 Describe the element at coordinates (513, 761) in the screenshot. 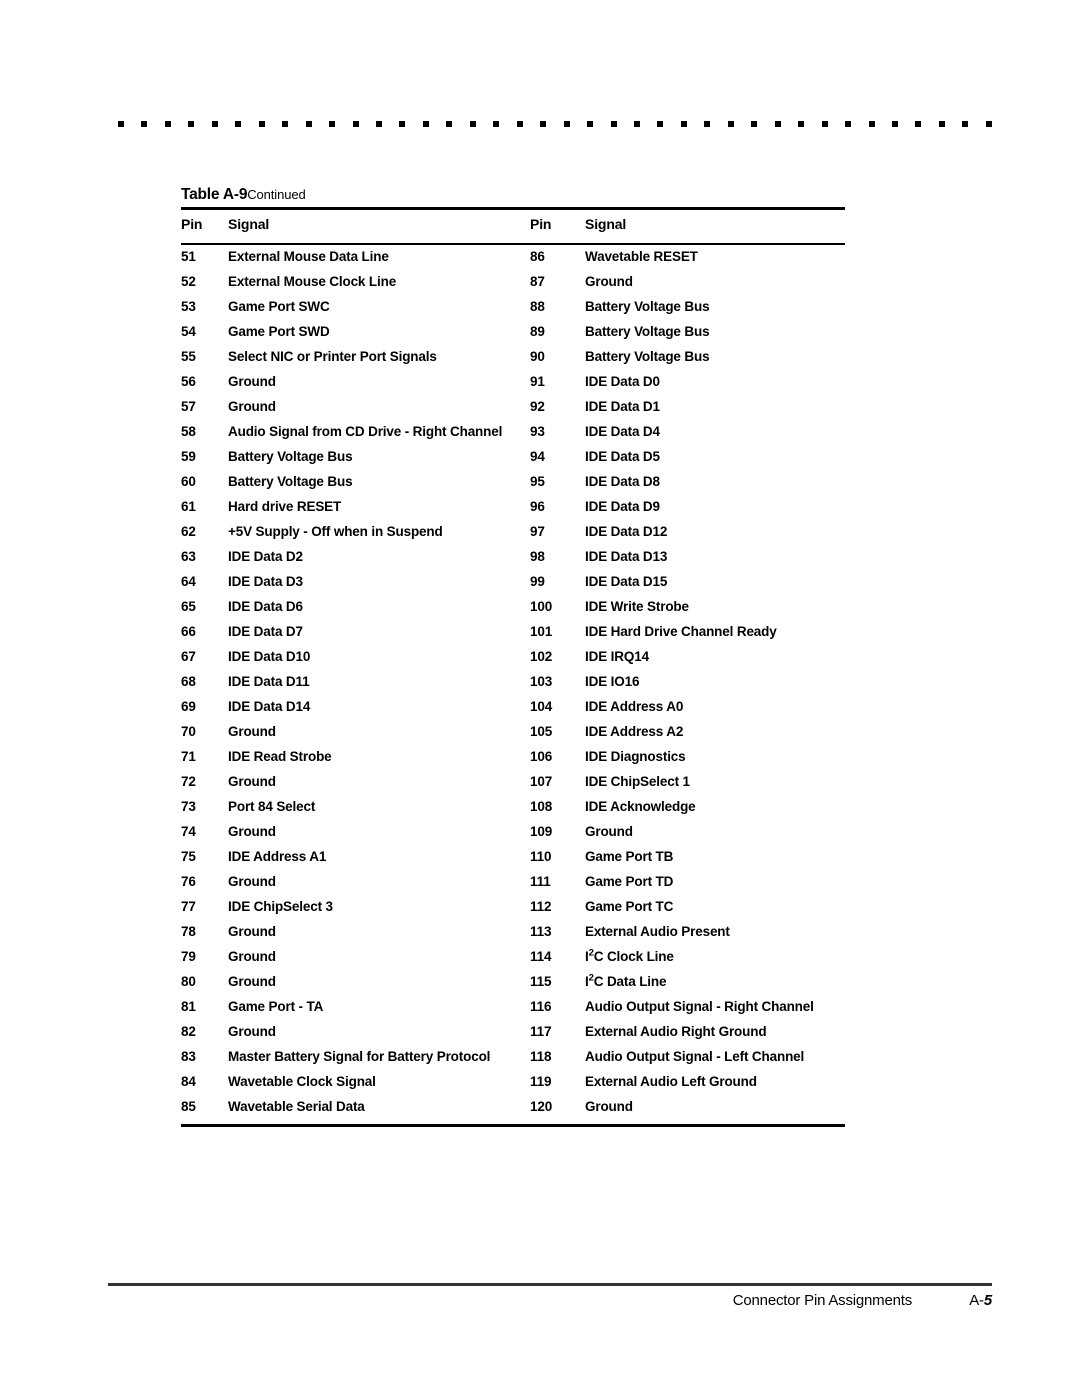

I see `table-row: 71 IDE Read Strobe 106 IDE Diagnostics` at that location.